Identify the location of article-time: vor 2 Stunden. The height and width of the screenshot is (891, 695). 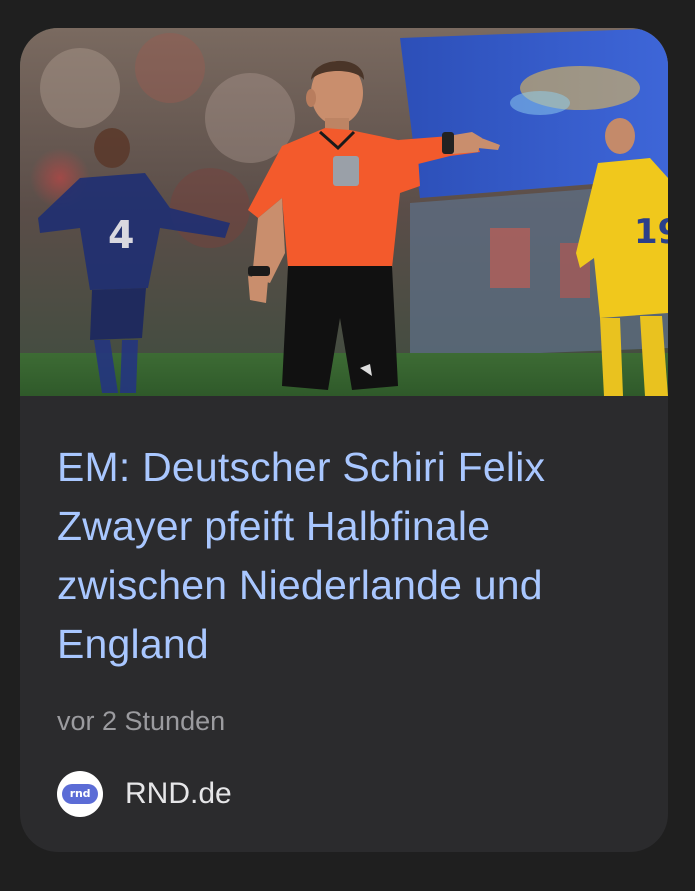
(141, 721).